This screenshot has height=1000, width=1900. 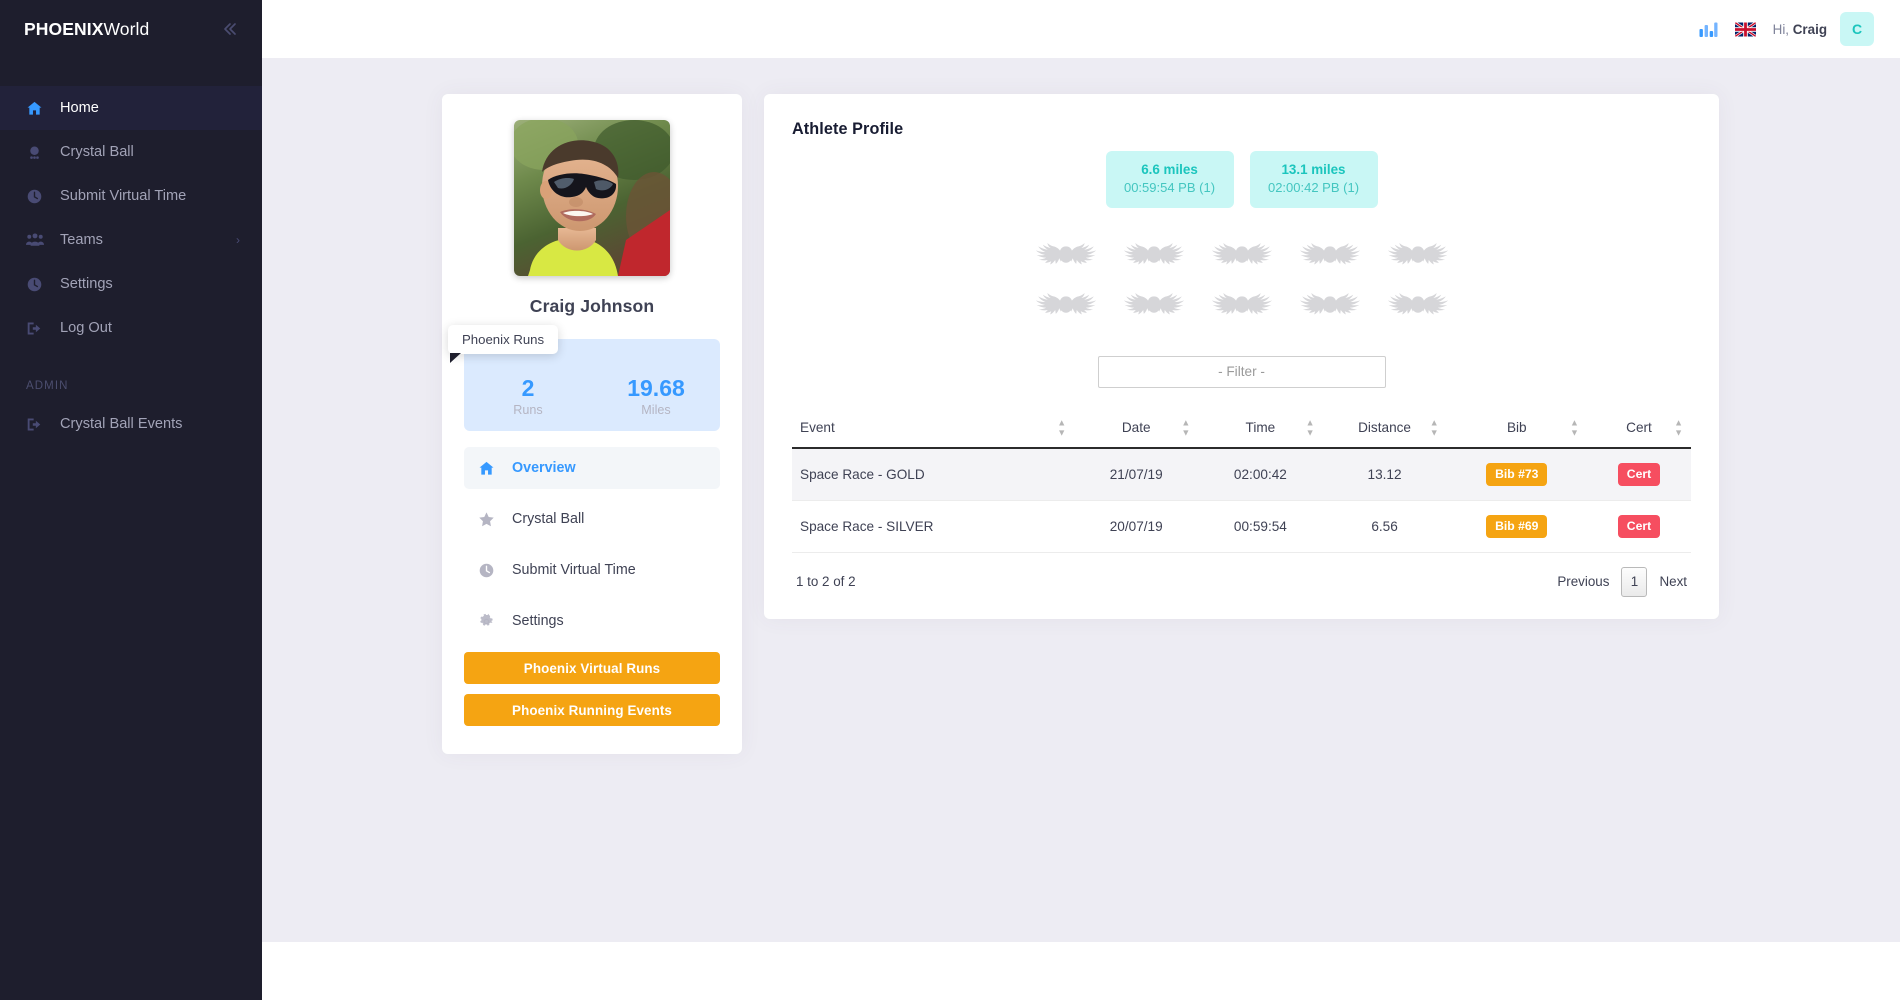 What do you see at coordinates (592, 621) in the screenshot?
I see `profile-menu-item-settings: Settings` at bounding box center [592, 621].